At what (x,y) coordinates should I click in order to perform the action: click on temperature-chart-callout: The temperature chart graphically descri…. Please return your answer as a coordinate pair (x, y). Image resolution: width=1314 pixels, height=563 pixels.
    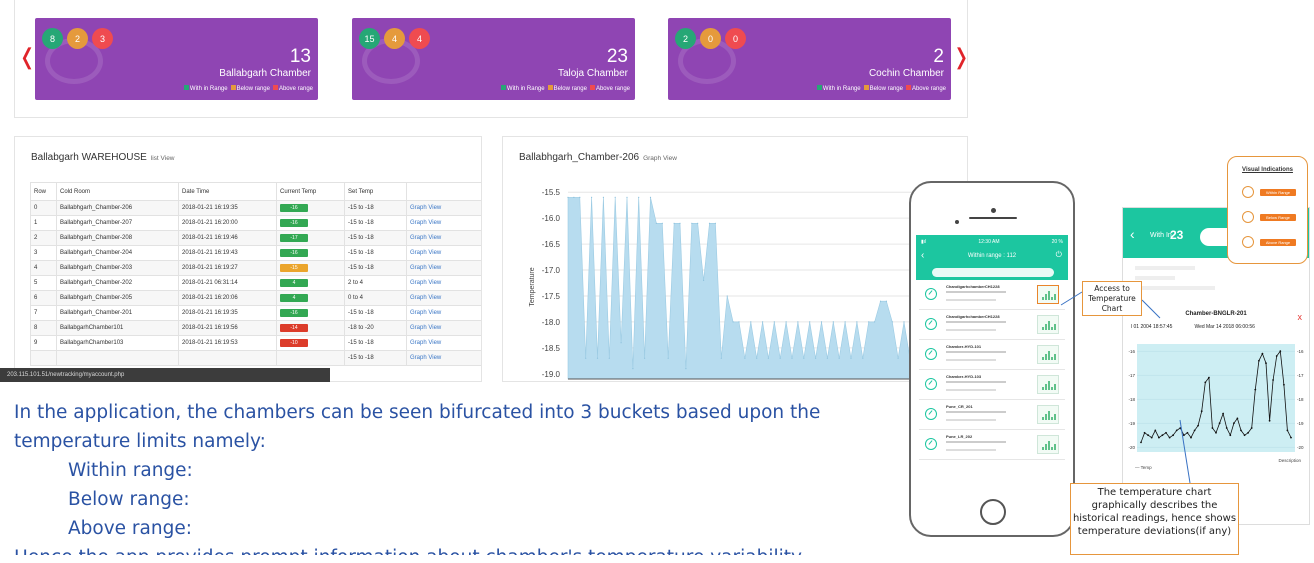
    Looking at the image, I should click on (1154, 519).